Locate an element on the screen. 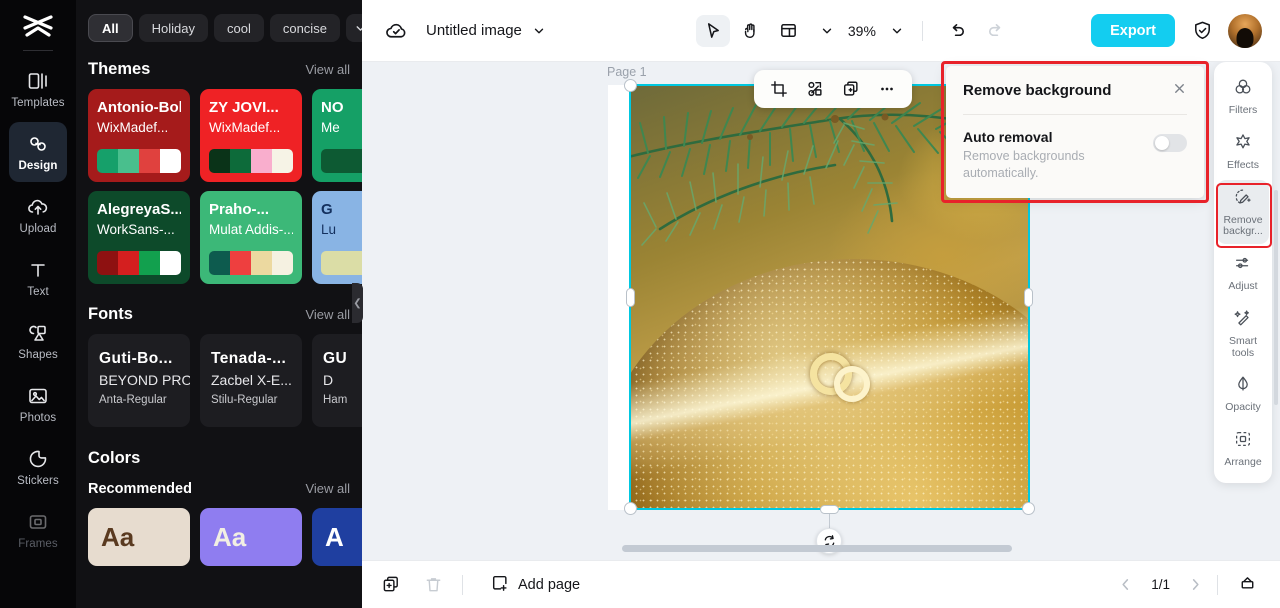 The image size is (1280, 608). layout-grid-icon is located at coordinates (789, 31).